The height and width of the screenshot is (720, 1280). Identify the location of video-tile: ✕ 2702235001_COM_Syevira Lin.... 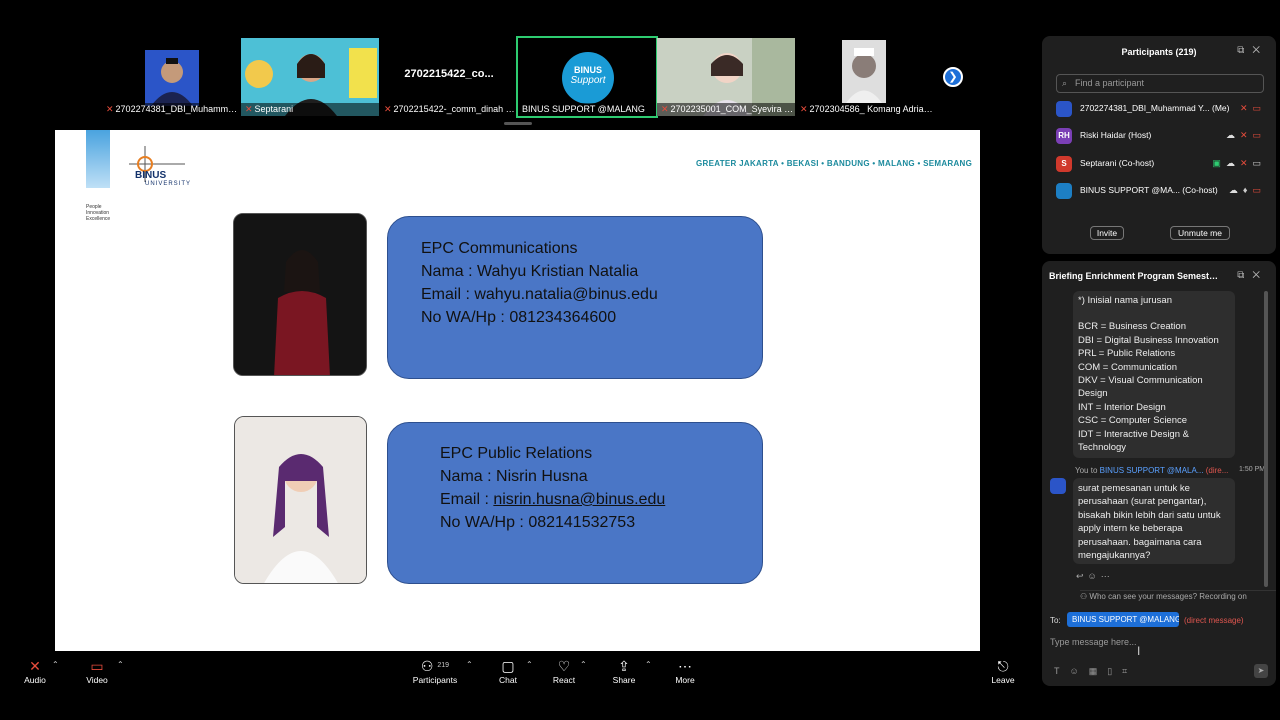
(726, 77).